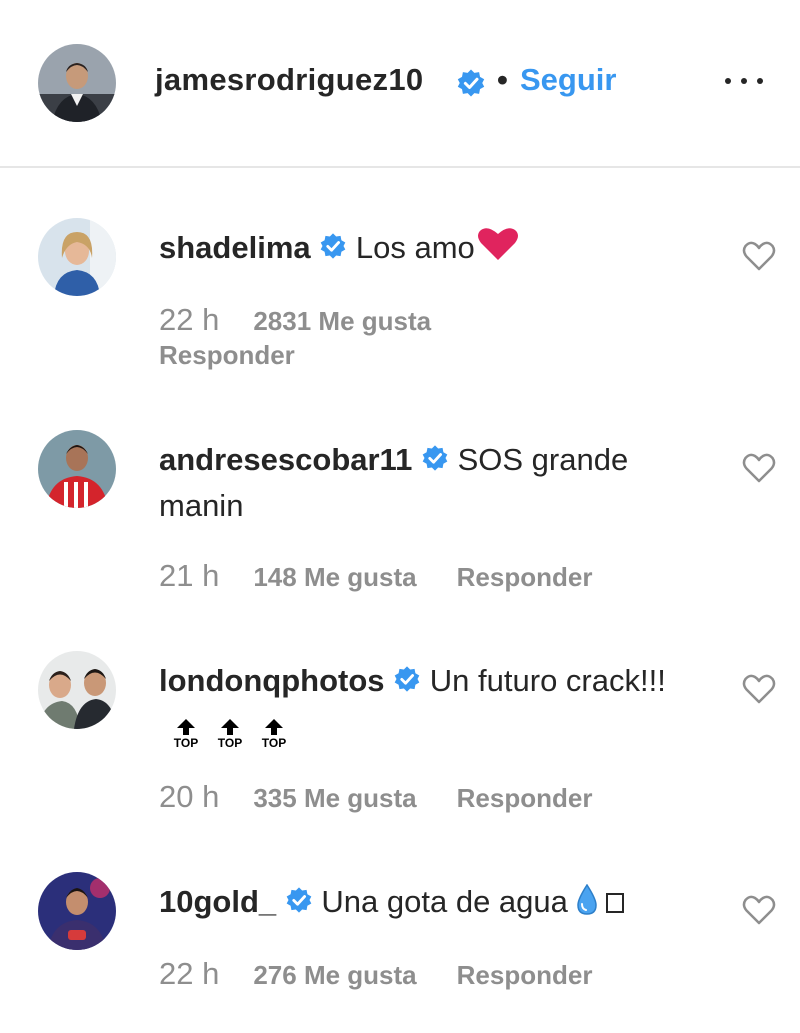  I want to click on comment-meta: 21 h 148 Me gusta Responder, so click(375, 576).